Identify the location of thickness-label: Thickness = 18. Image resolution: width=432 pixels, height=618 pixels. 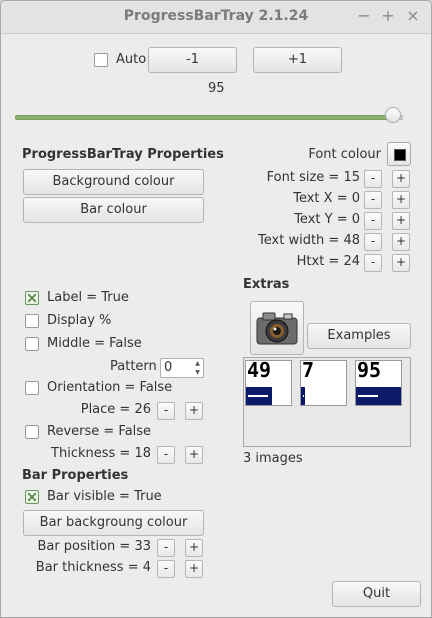
(101, 453).